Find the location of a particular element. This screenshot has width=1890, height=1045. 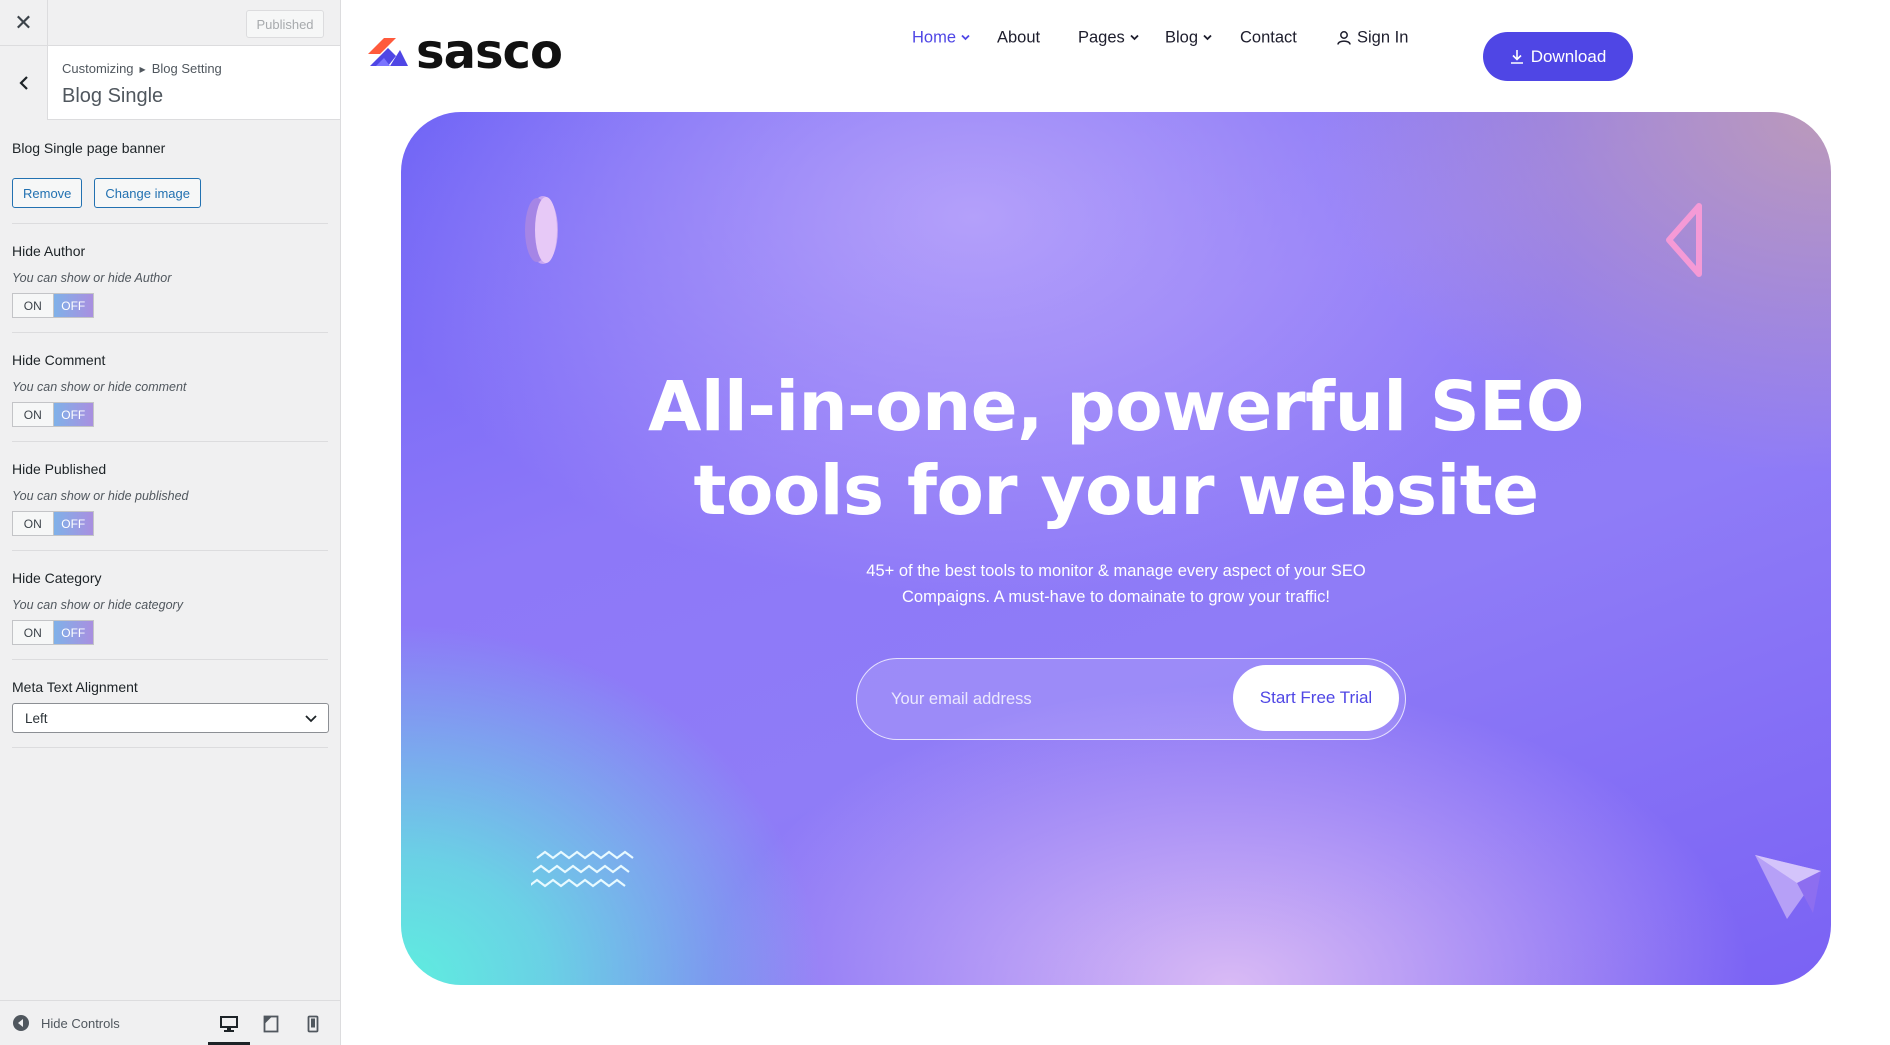

pill-shape-decoration is located at coordinates (541, 230).